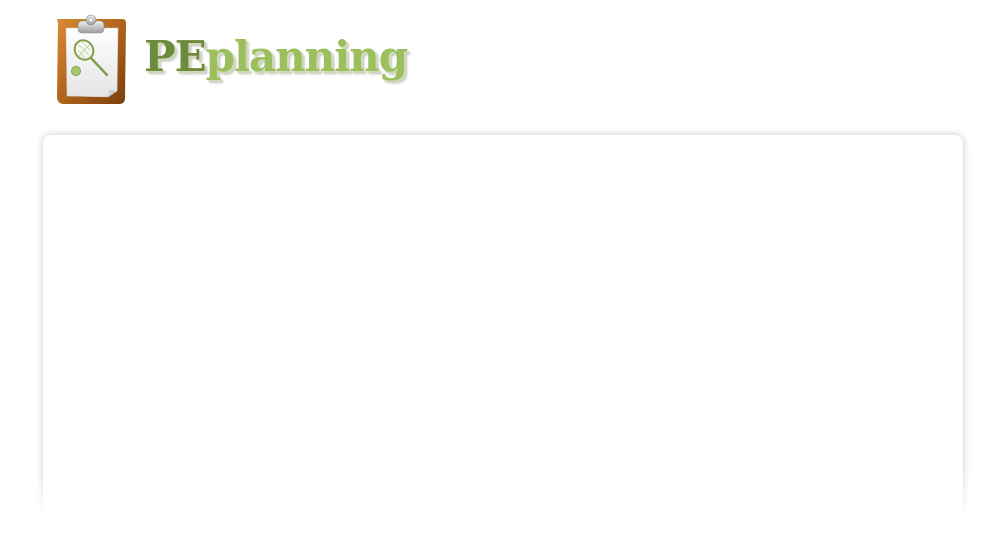 The height and width of the screenshot is (550, 1000). I want to click on logo-wordmark: PEplanning, so click(276, 57).